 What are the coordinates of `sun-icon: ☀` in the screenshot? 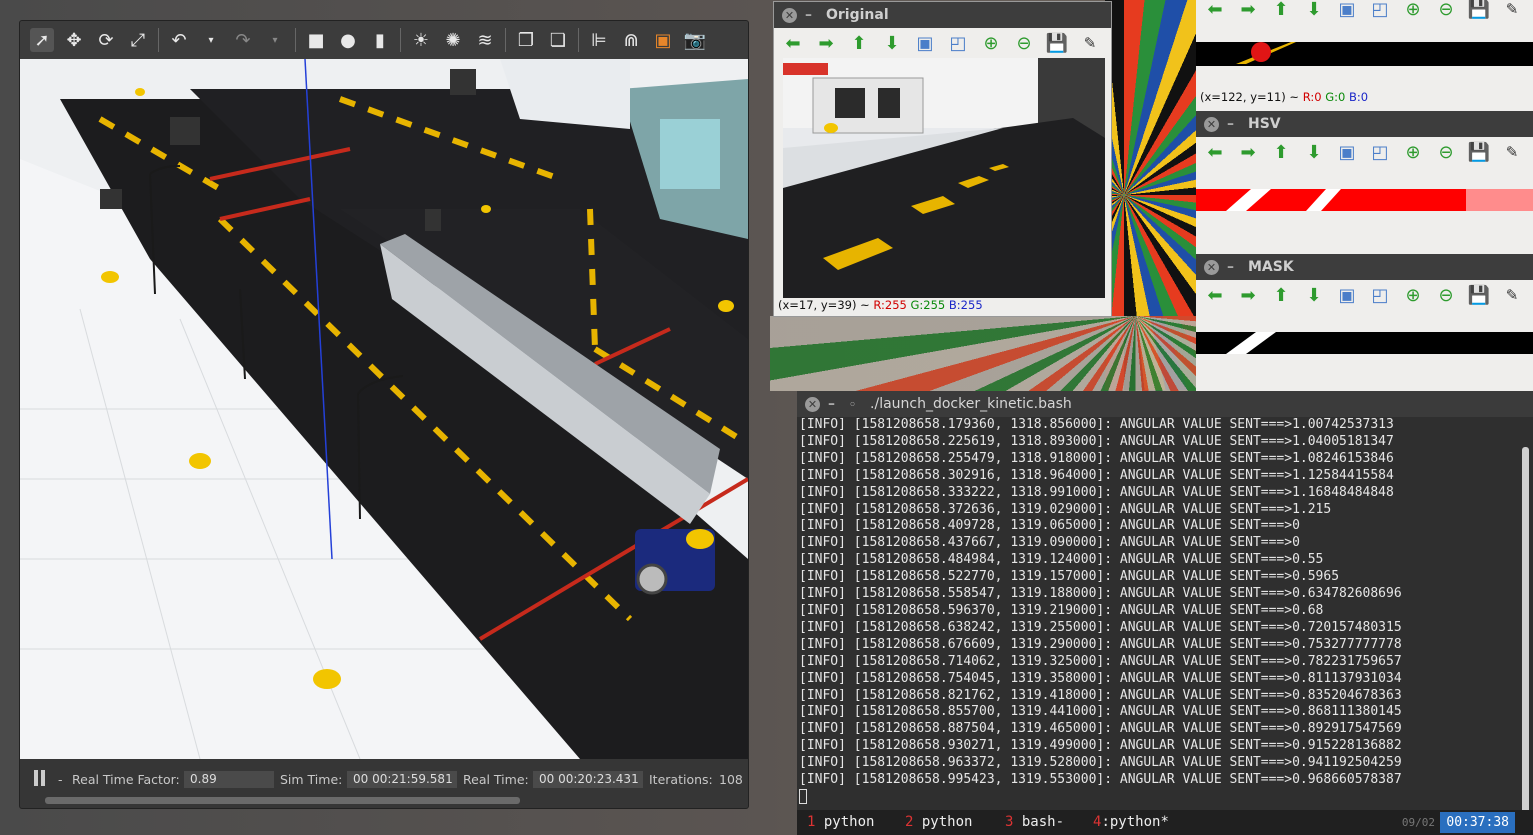 It's located at (421, 40).